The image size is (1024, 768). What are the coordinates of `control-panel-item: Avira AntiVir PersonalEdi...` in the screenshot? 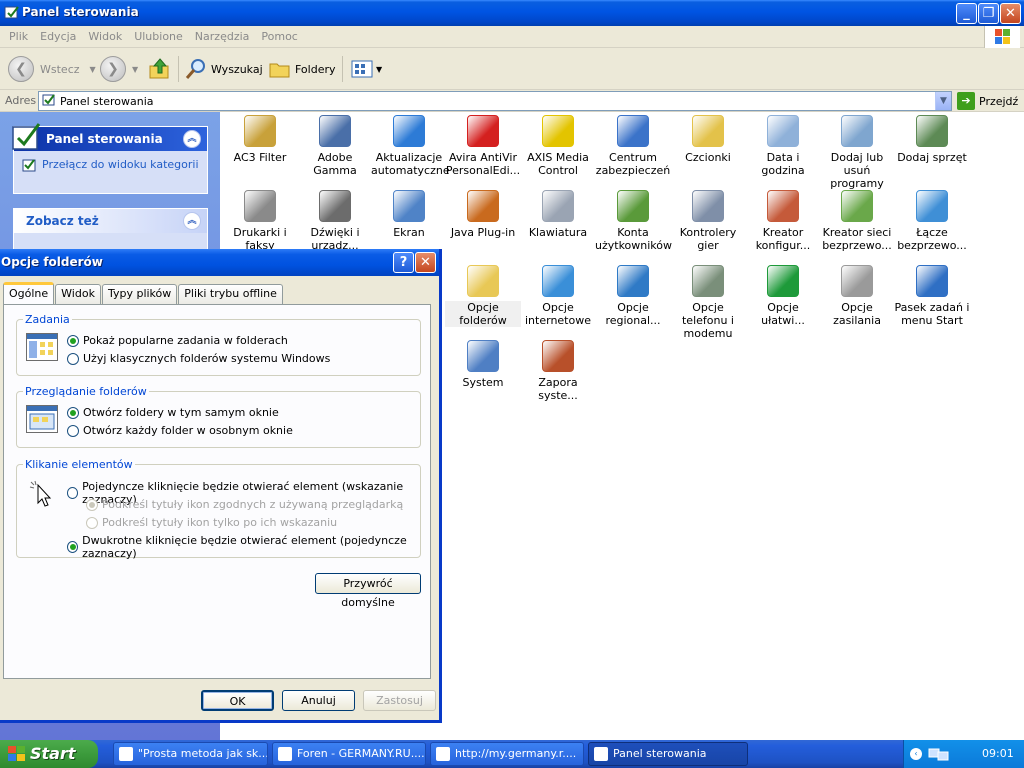 It's located at (483, 144).